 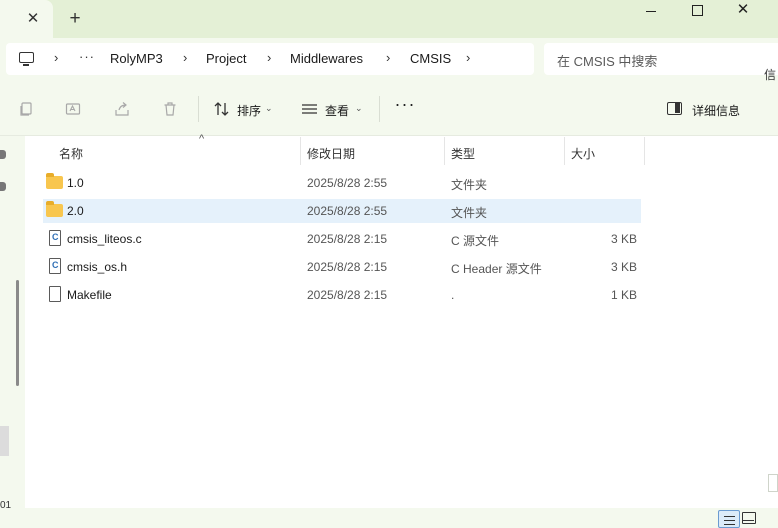 I want to click on details-view-toggle, so click(x=729, y=519).